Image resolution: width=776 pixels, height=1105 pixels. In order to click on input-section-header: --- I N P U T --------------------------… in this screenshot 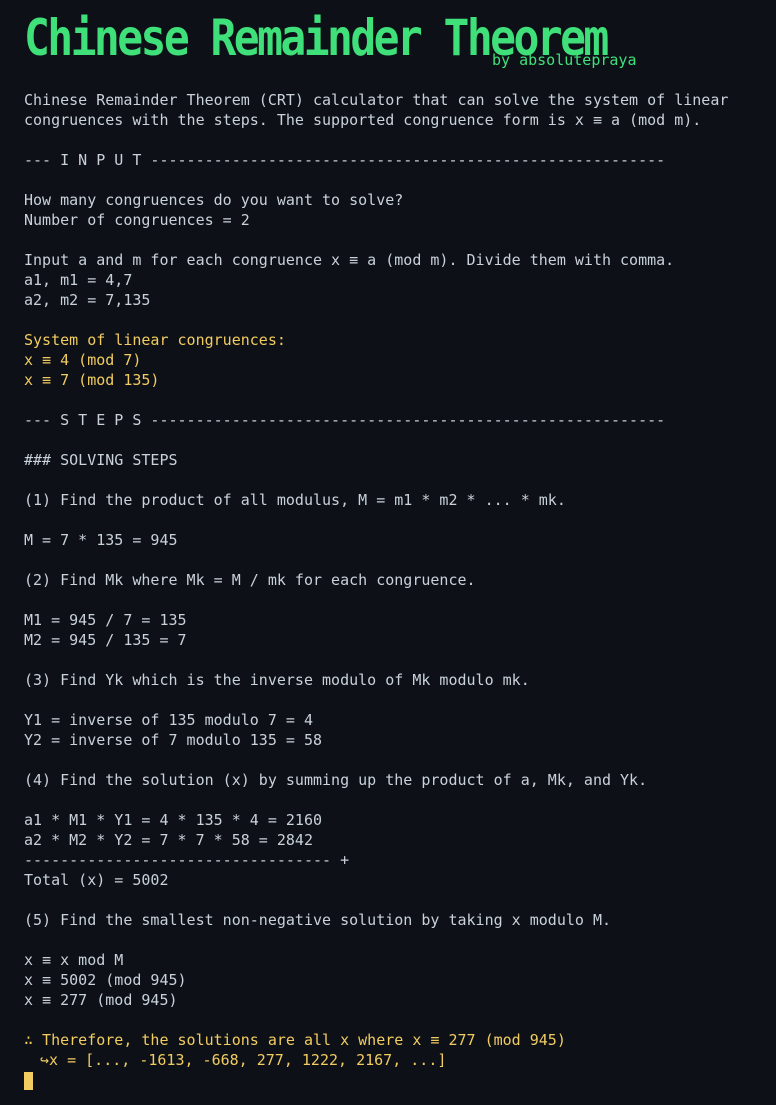, I will do `click(345, 160)`.